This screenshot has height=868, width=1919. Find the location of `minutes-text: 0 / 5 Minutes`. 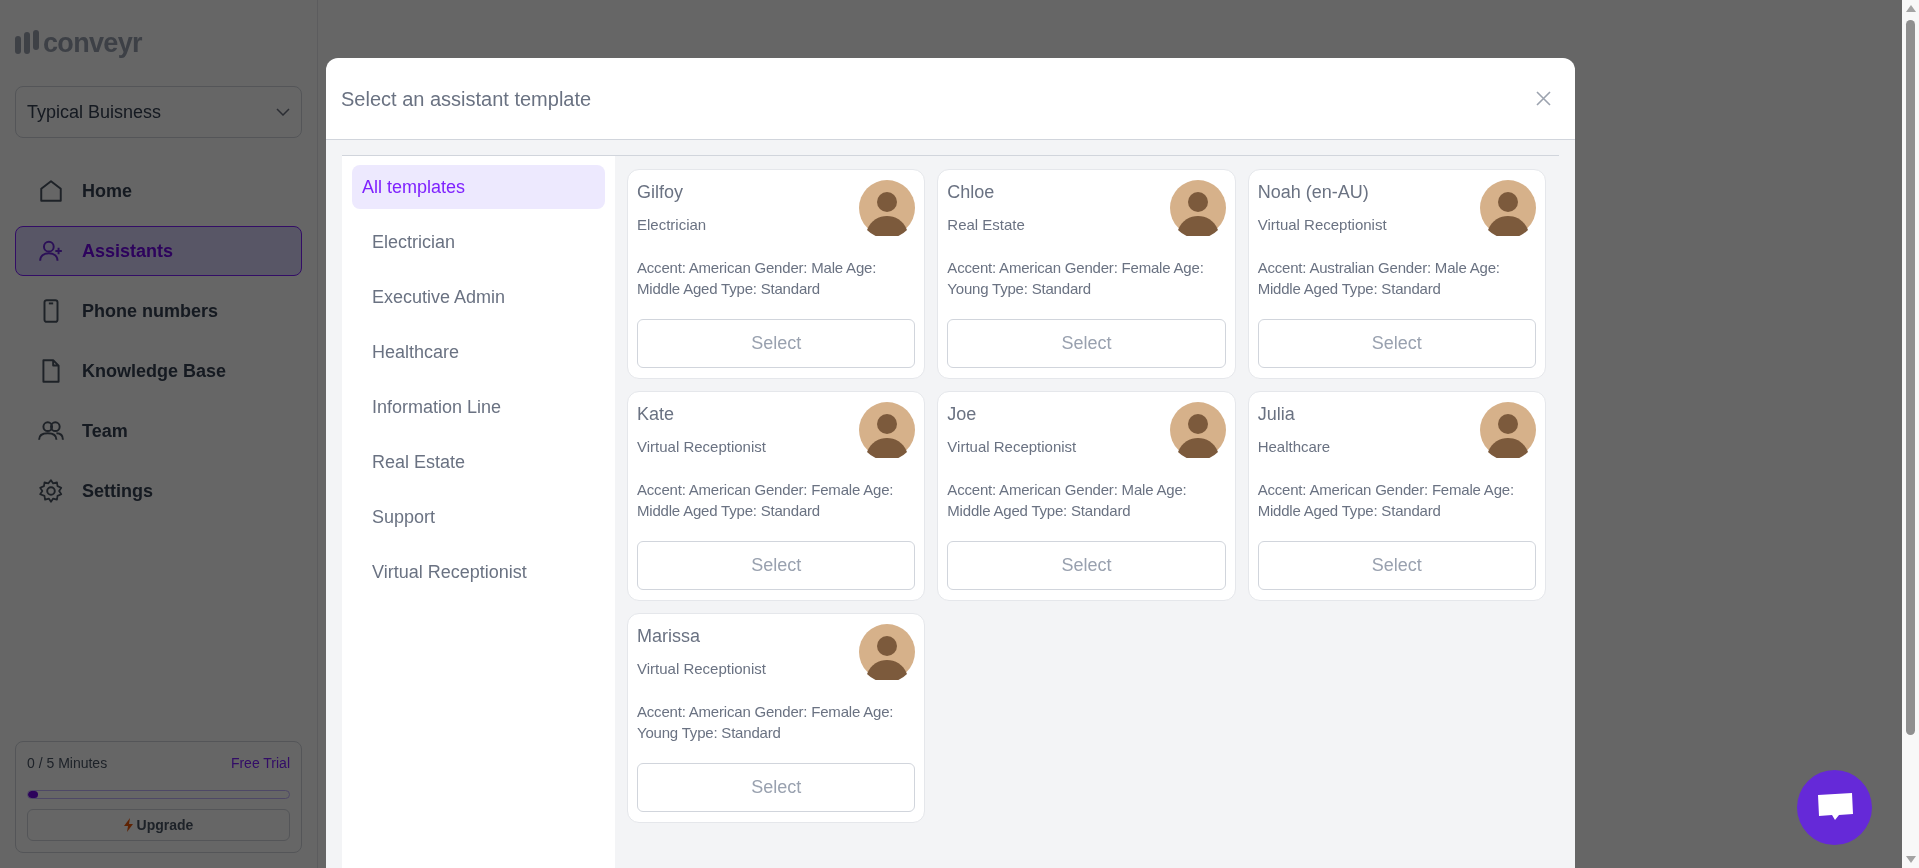

minutes-text: 0 / 5 Minutes is located at coordinates (67, 763).